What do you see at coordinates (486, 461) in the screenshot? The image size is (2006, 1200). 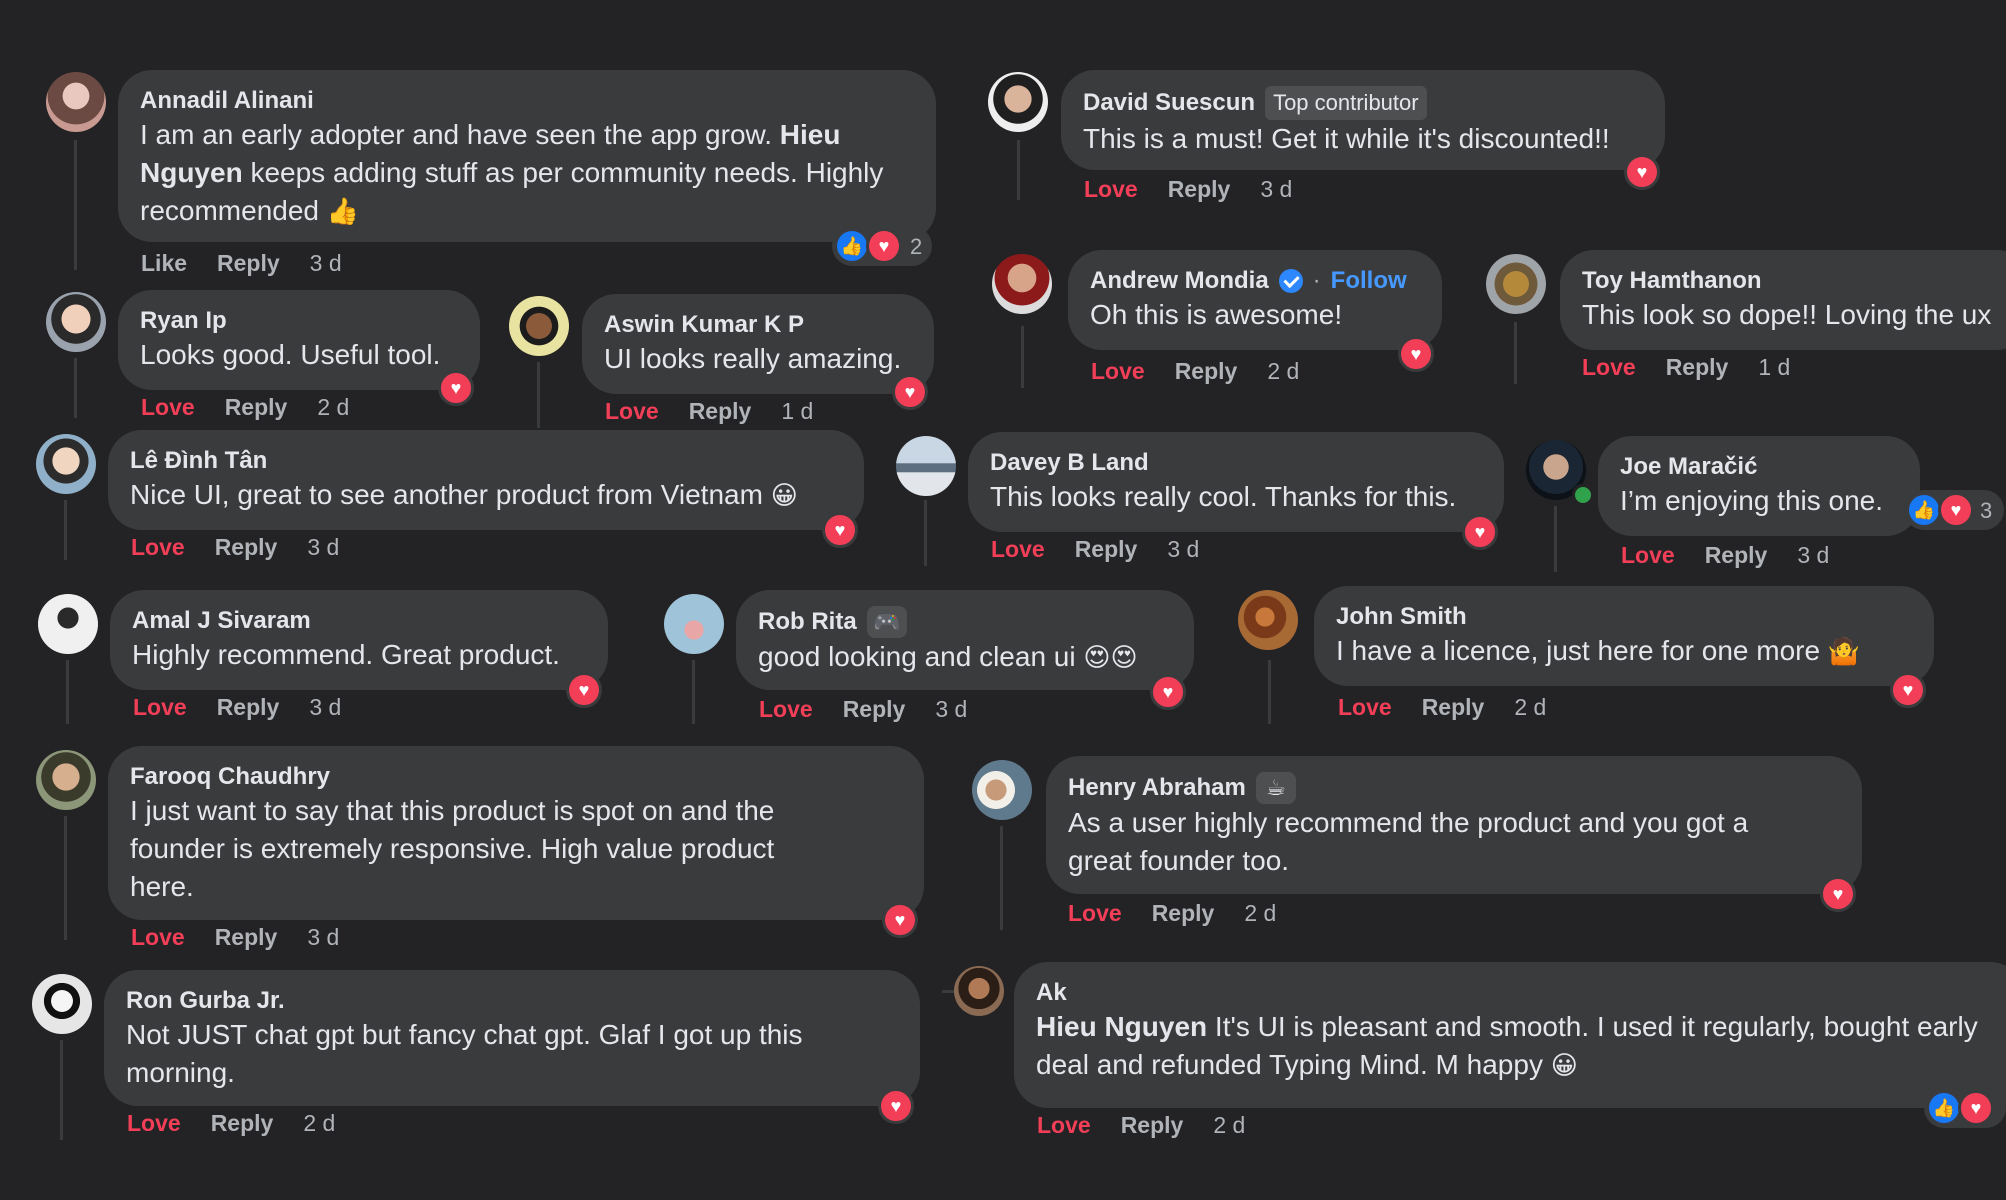 I see `comment-author: Lê Đình Tân` at bounding box center [486, 461].